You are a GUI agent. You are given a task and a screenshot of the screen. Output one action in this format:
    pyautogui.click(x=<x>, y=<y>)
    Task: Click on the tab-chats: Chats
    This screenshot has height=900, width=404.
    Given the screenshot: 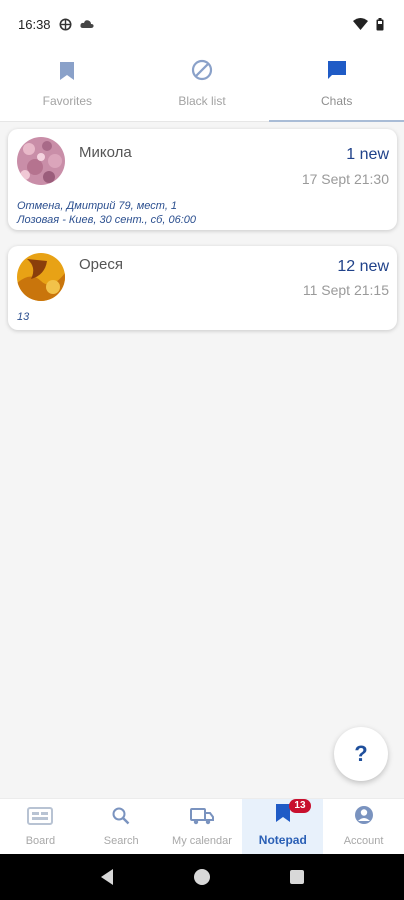 What is the action you would take?
    pyautogui.click(x=336, y=85)
    